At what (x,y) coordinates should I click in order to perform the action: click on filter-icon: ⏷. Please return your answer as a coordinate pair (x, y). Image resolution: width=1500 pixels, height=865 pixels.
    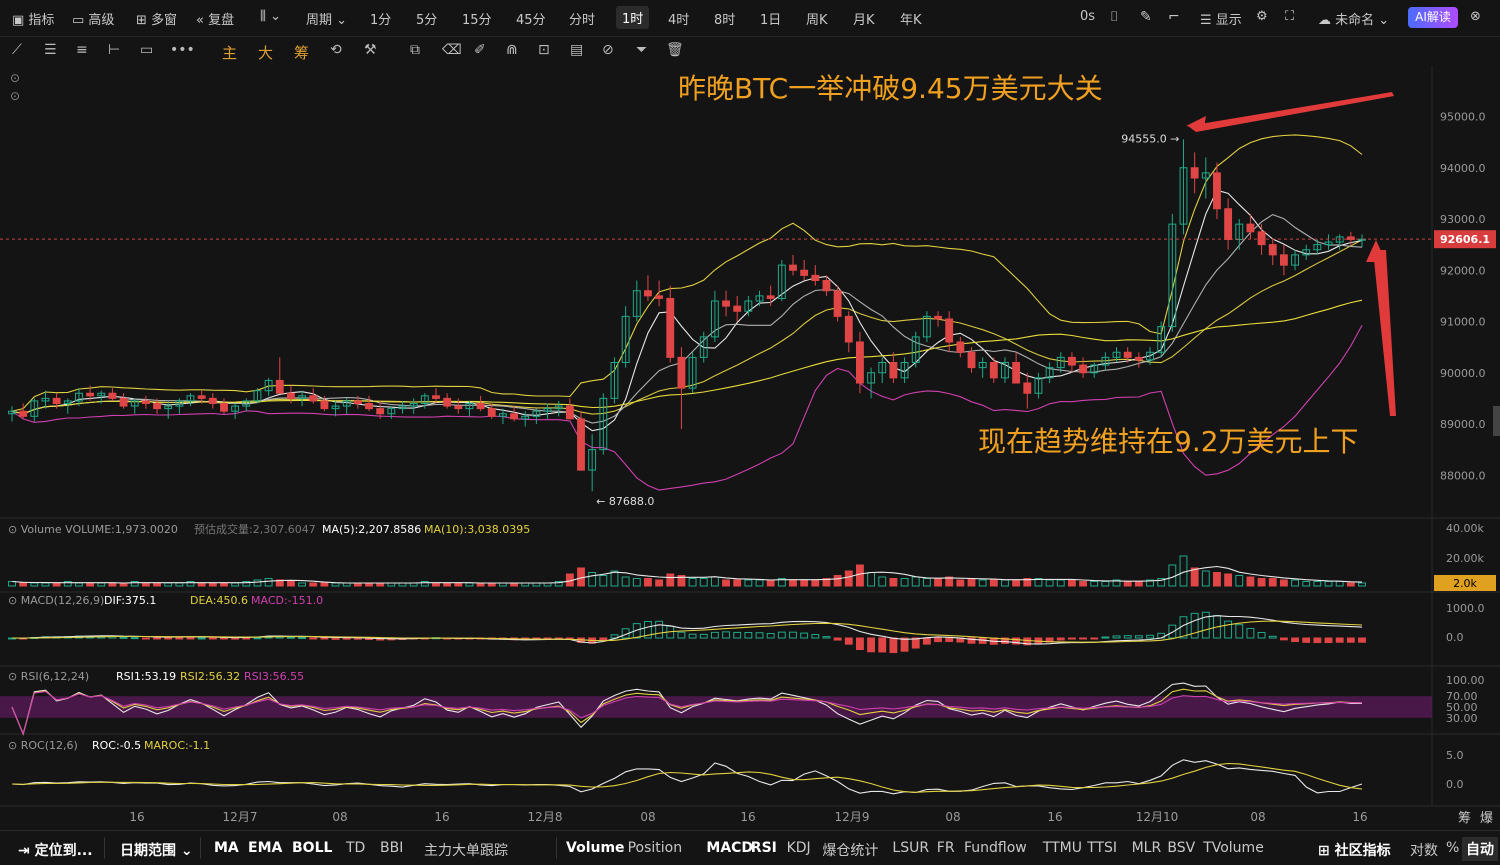
    Looking at the image, I should click on (641, 50).